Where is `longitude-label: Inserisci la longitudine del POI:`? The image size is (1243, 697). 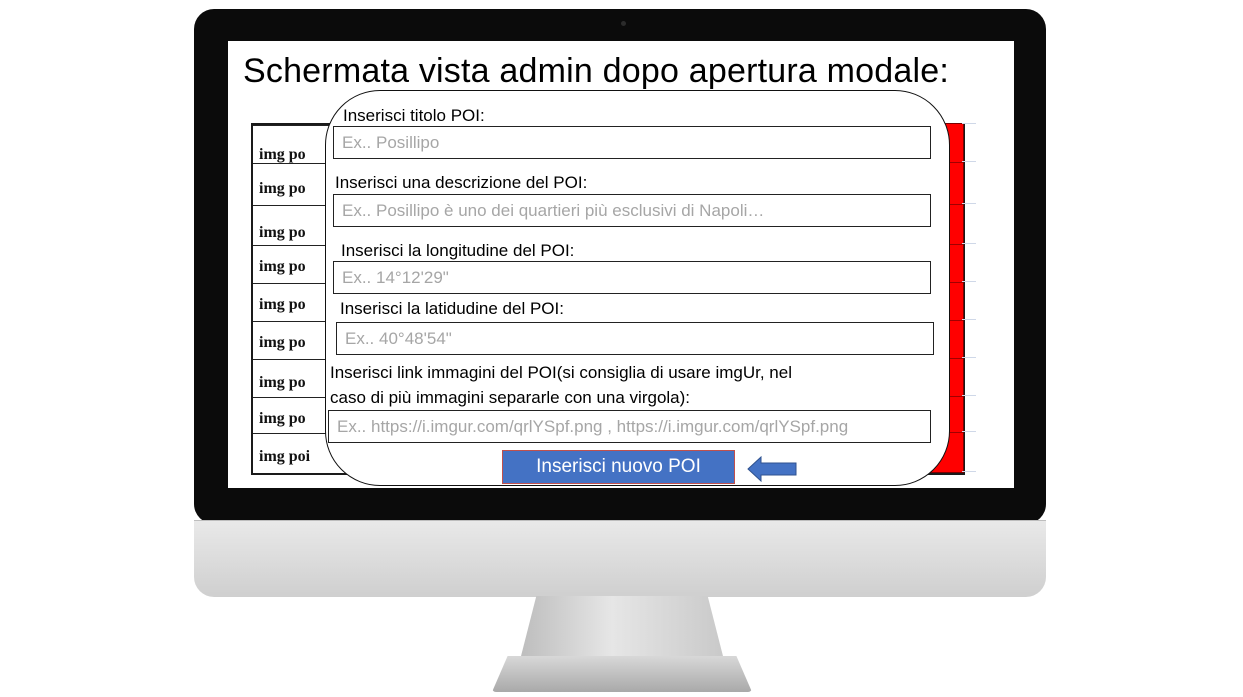
longitude-label: Inserisci la longitudine del POI: is located at coordinates (458, 250).